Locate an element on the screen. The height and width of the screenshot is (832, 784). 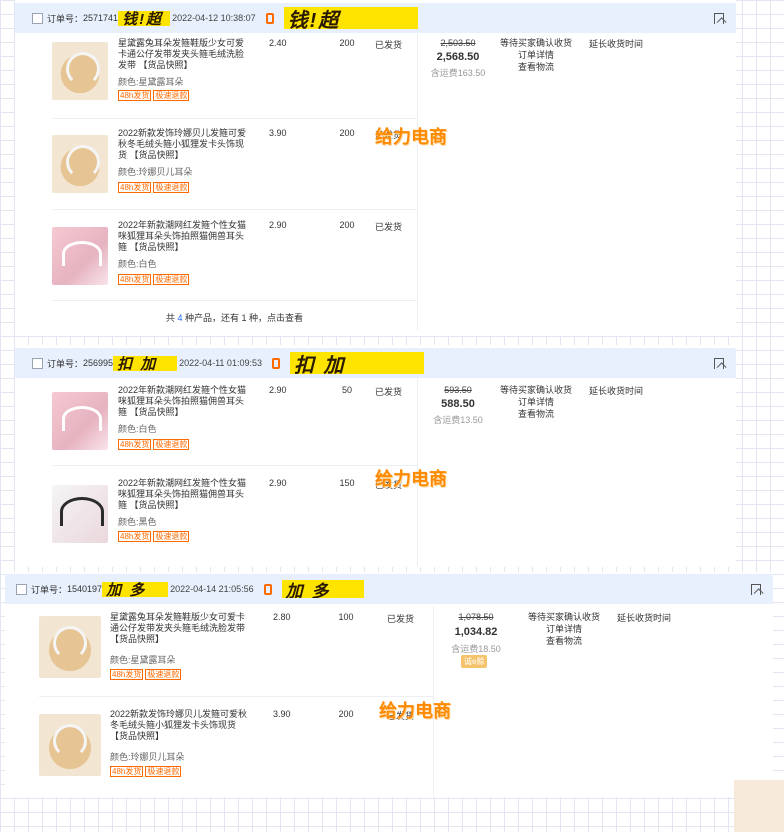
unit-price: 2.80 is located at coordinates (282, 617).